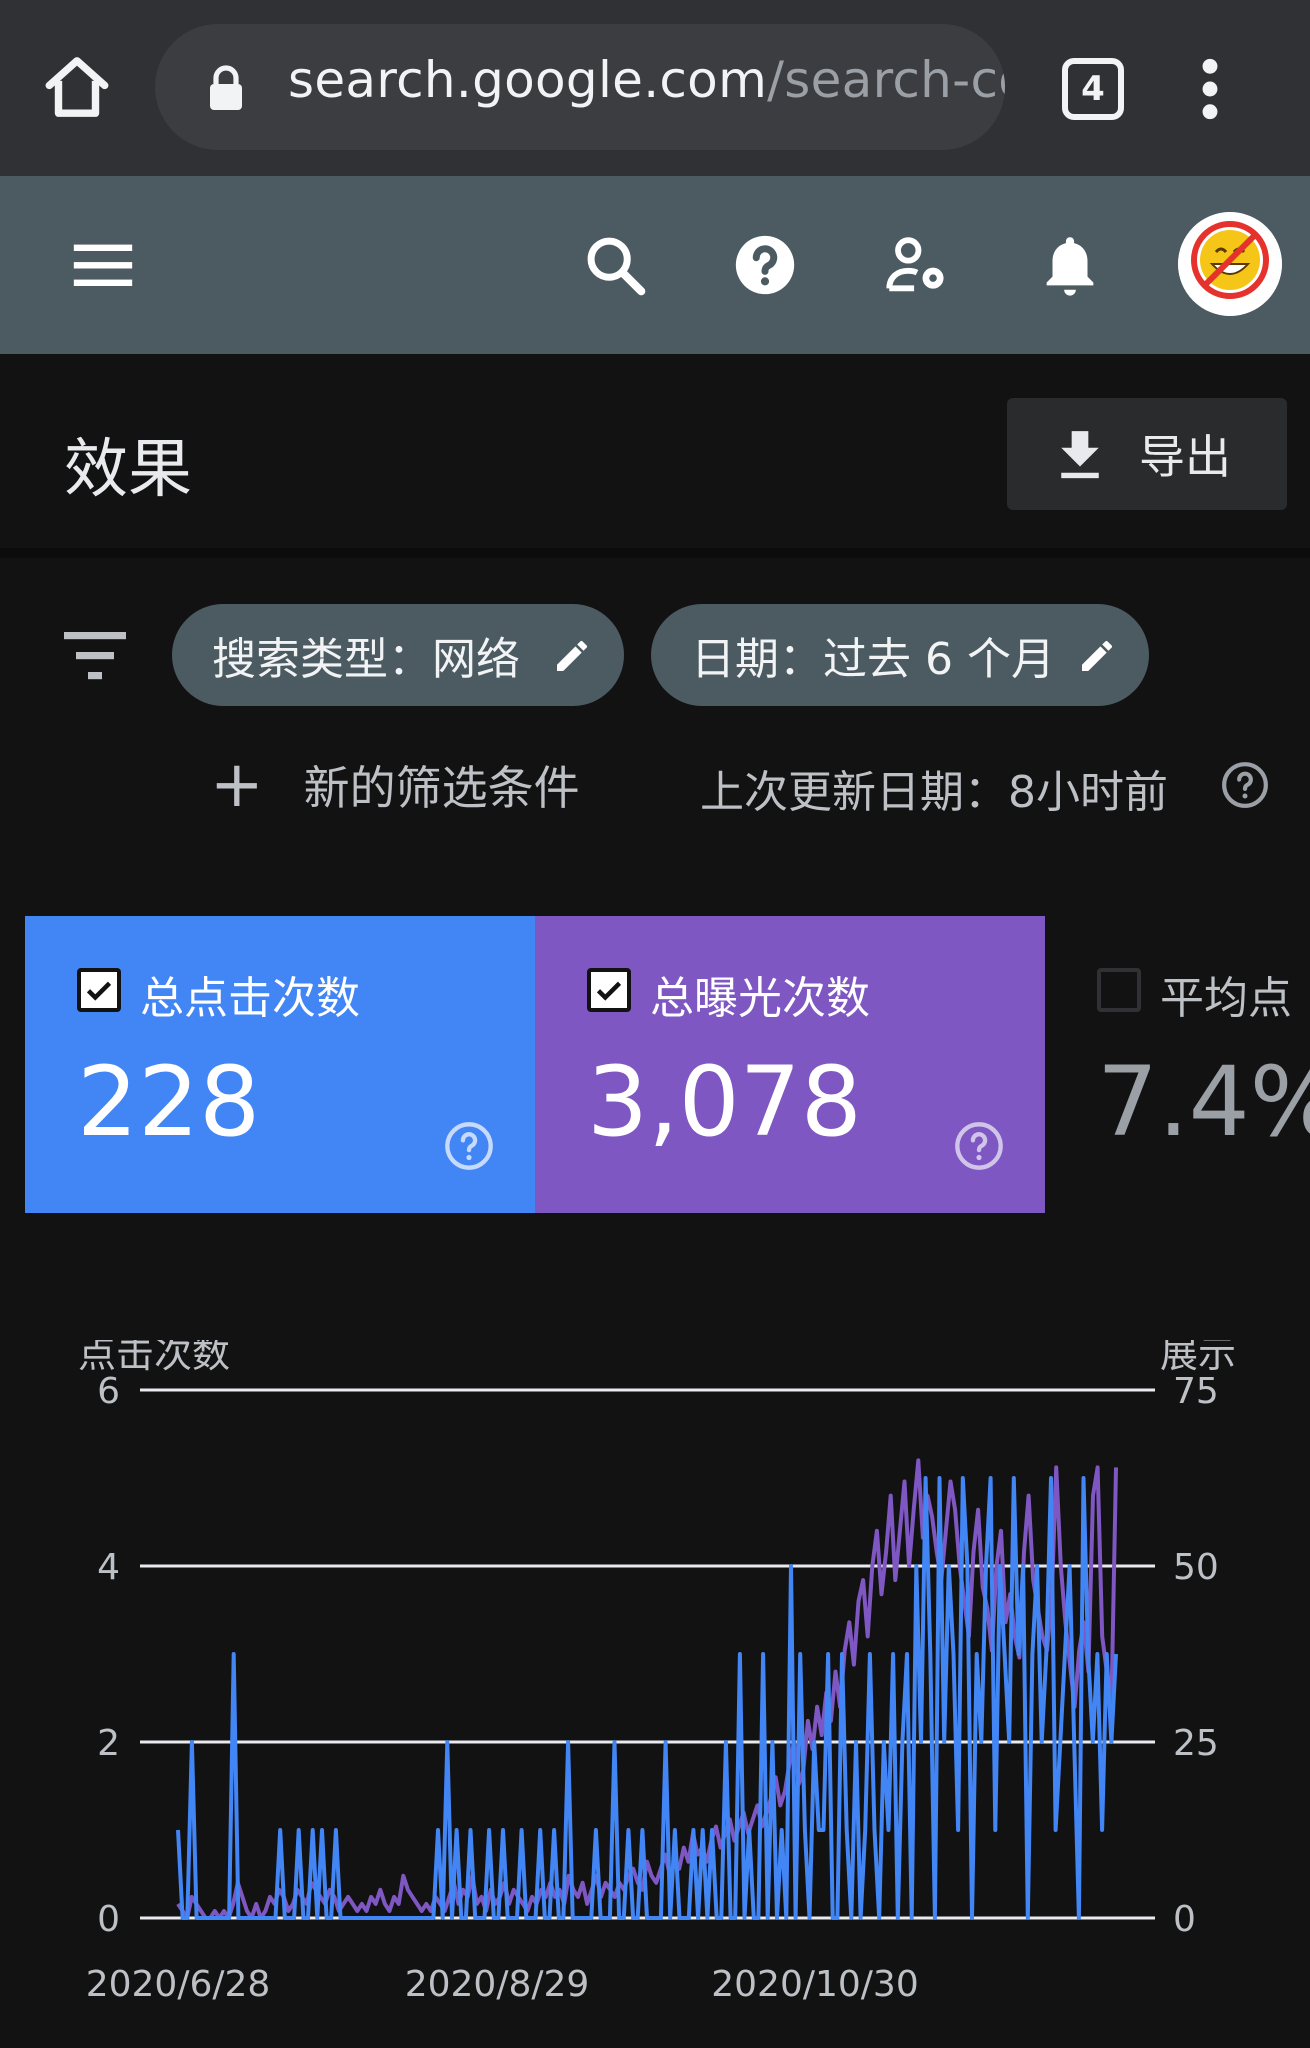 This screenshot has width=1310, height=2048. What do you see at coordinates (178, 1982) in the screenshot?
I see `x-tick-label: 2020/6/28` at bounding box center [178, 1982].